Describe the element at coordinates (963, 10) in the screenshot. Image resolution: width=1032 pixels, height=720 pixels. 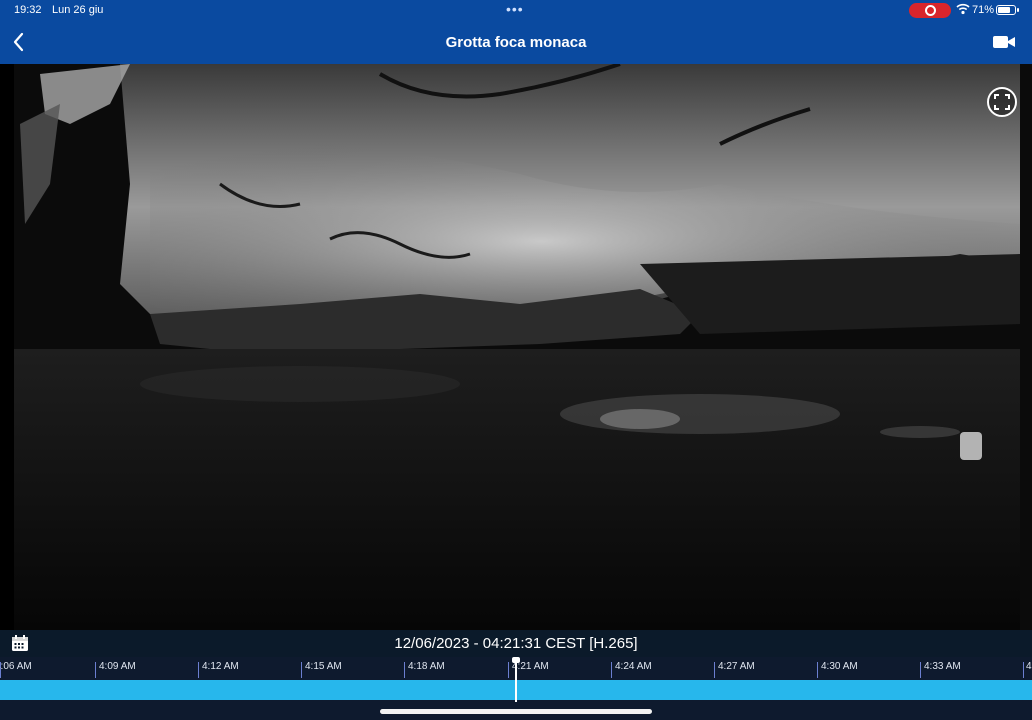
I see `wifi-icon` at that location.